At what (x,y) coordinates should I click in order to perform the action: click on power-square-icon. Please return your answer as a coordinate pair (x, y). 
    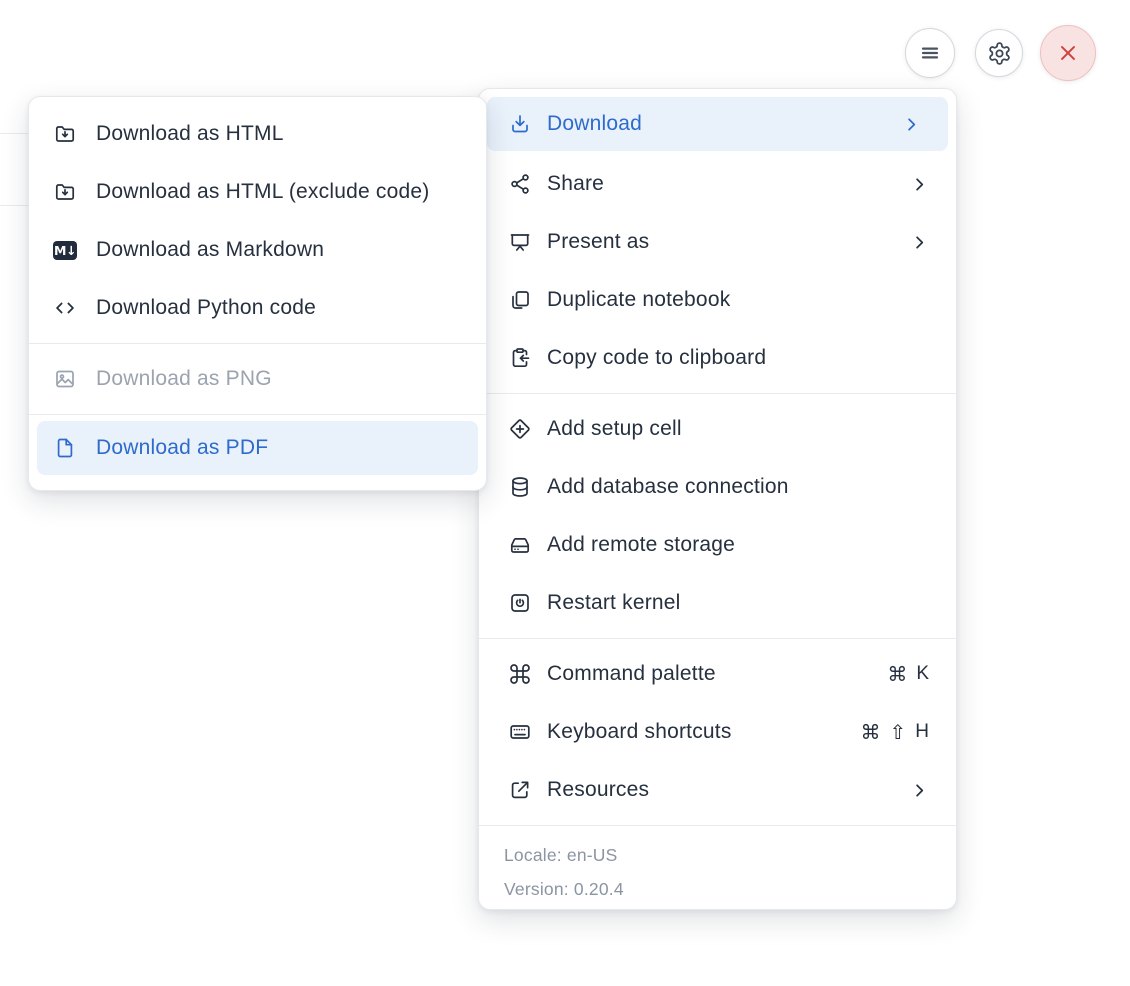
    Looking at the image, I should click on (520, 603).